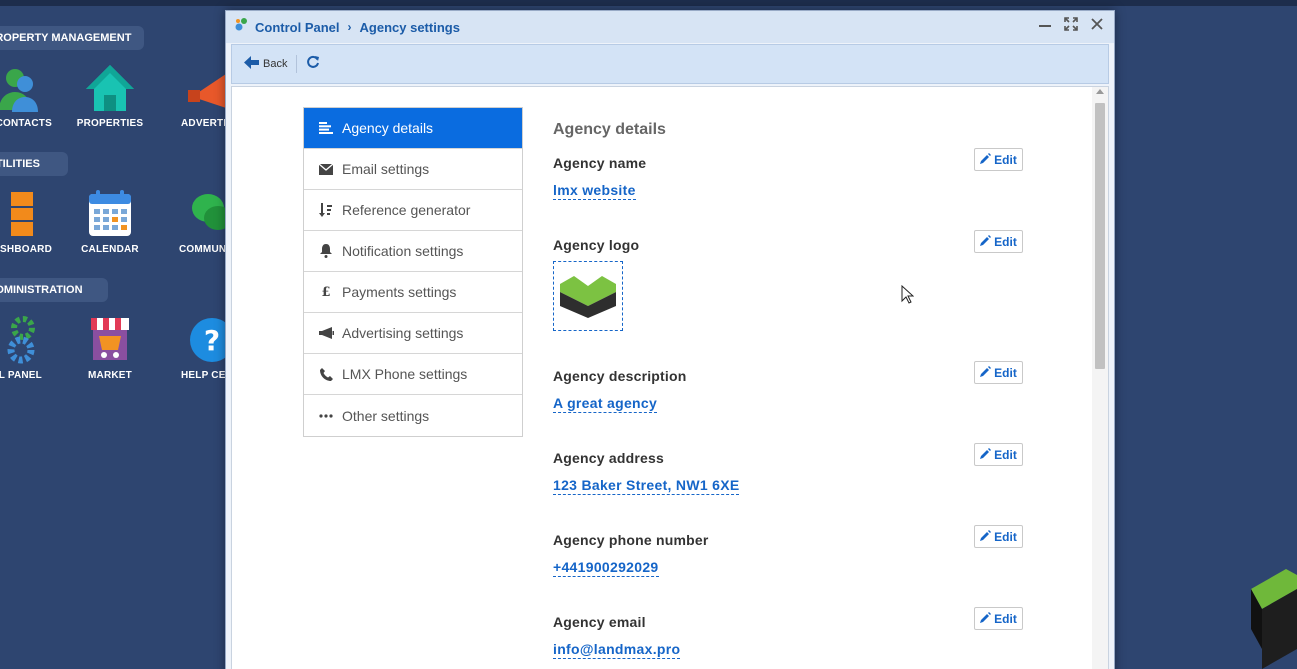 Image resolution: width=1297 pixels, height=669 pixels. Describe the element at coordinates (670, 64) in the screenshot. I see `window-toolbar: Back` at that location.